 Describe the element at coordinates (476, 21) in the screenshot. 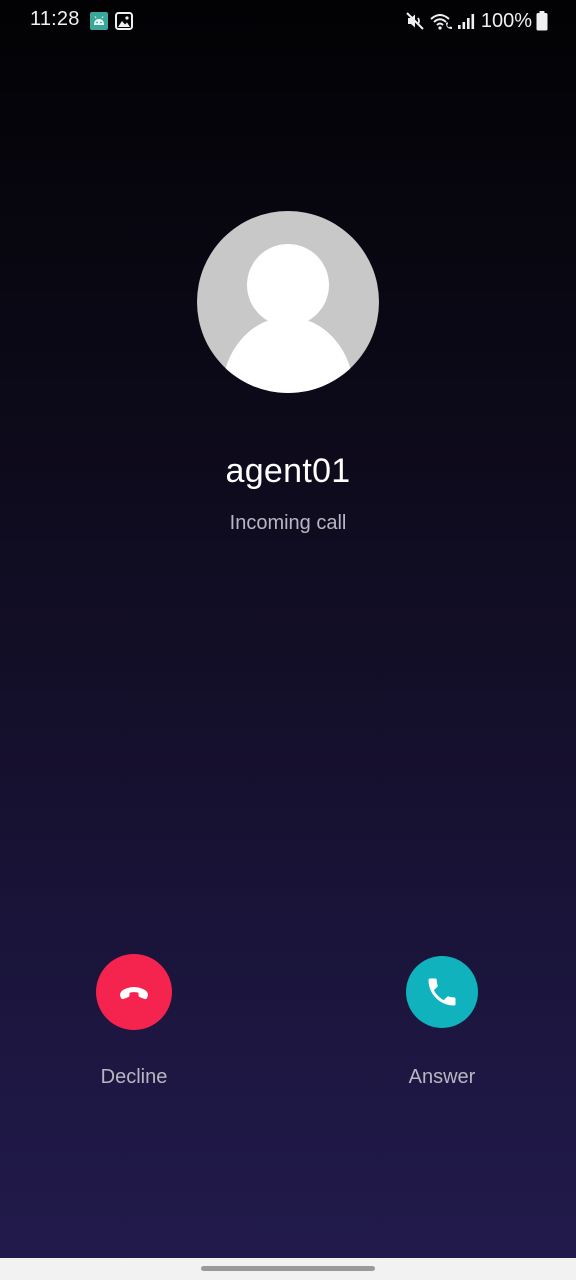

I see `status-icons: 100%` at that location.